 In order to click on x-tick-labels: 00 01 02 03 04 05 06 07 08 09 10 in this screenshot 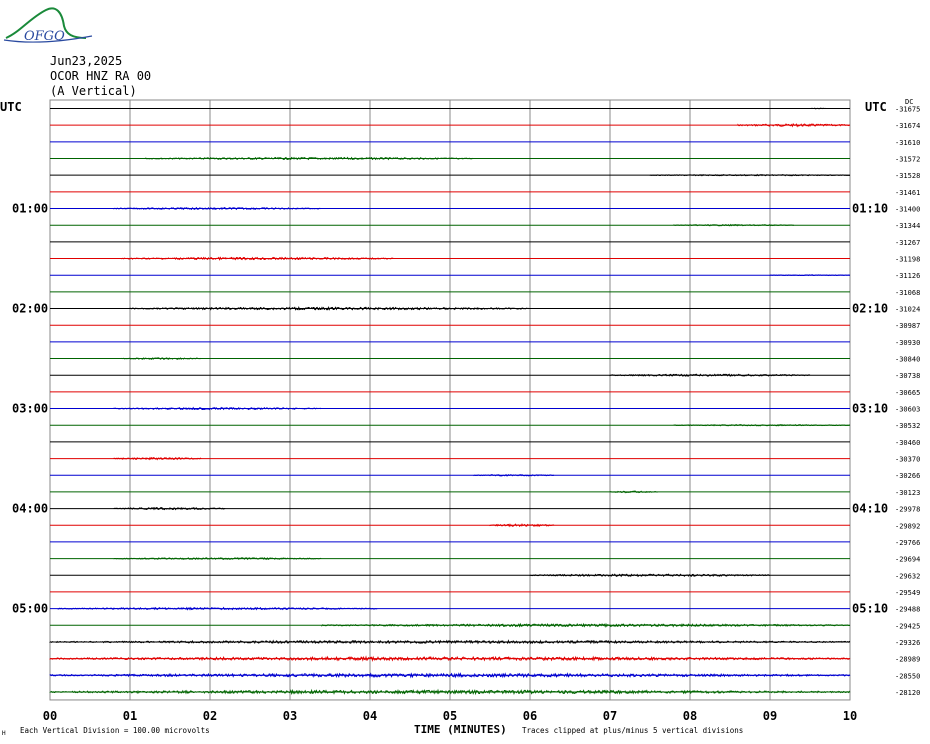, I will do `click(450, 716)`.